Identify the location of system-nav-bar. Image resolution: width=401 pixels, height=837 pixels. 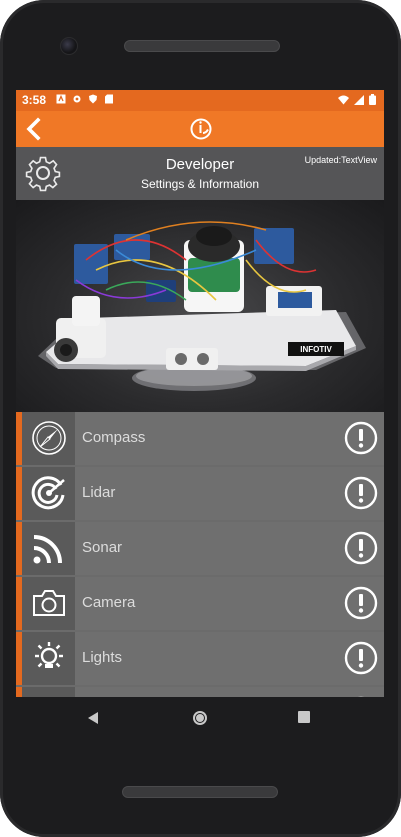
(200, 717).